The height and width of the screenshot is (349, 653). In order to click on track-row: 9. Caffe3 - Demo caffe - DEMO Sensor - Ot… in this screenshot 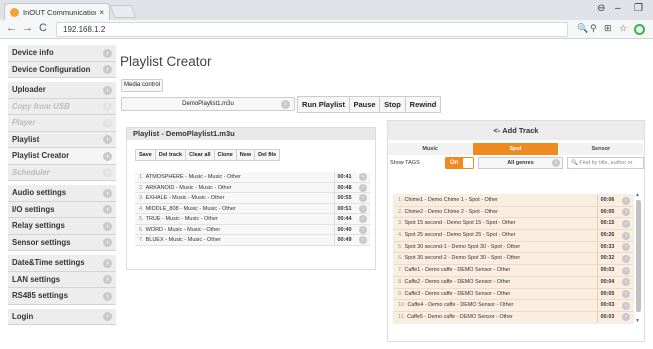, I will do `click(513, 294)`.